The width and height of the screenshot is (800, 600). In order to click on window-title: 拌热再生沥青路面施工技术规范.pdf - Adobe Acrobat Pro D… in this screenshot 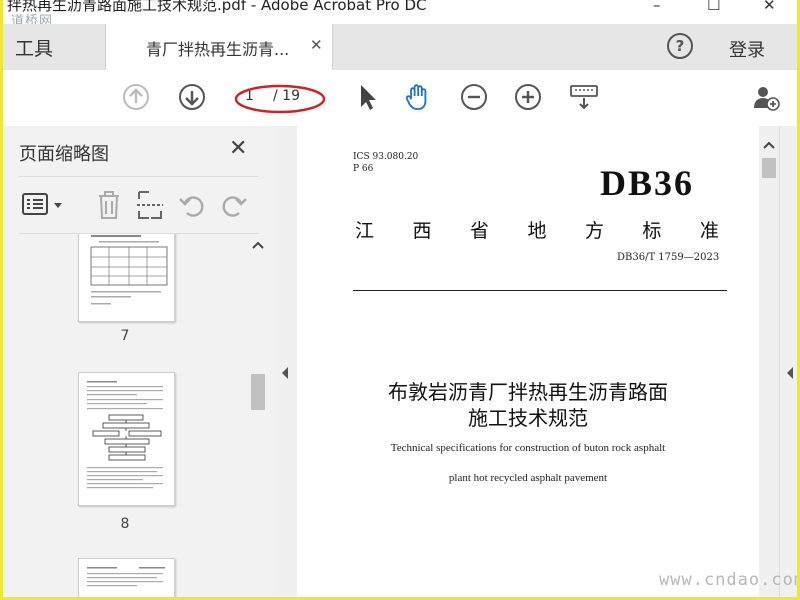, I will do `click(217, 7)`.